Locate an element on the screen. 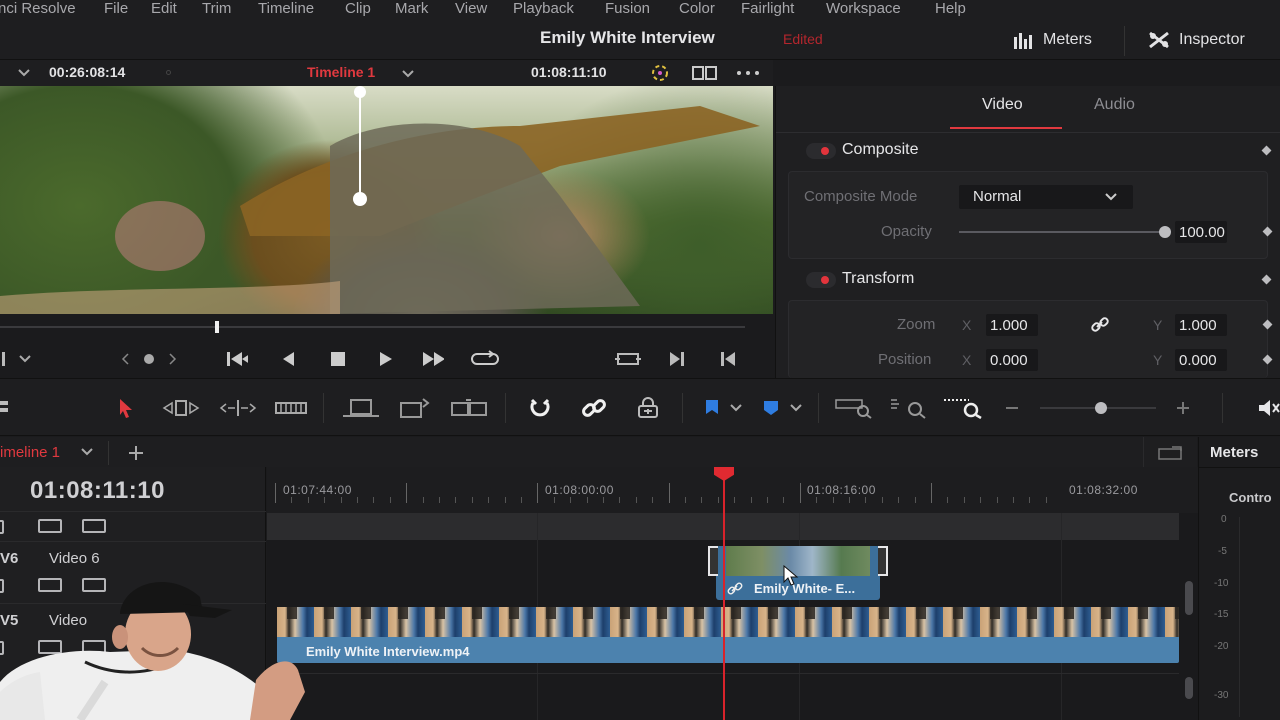  overwrite-clip-button is located at coordinates (414, 408).